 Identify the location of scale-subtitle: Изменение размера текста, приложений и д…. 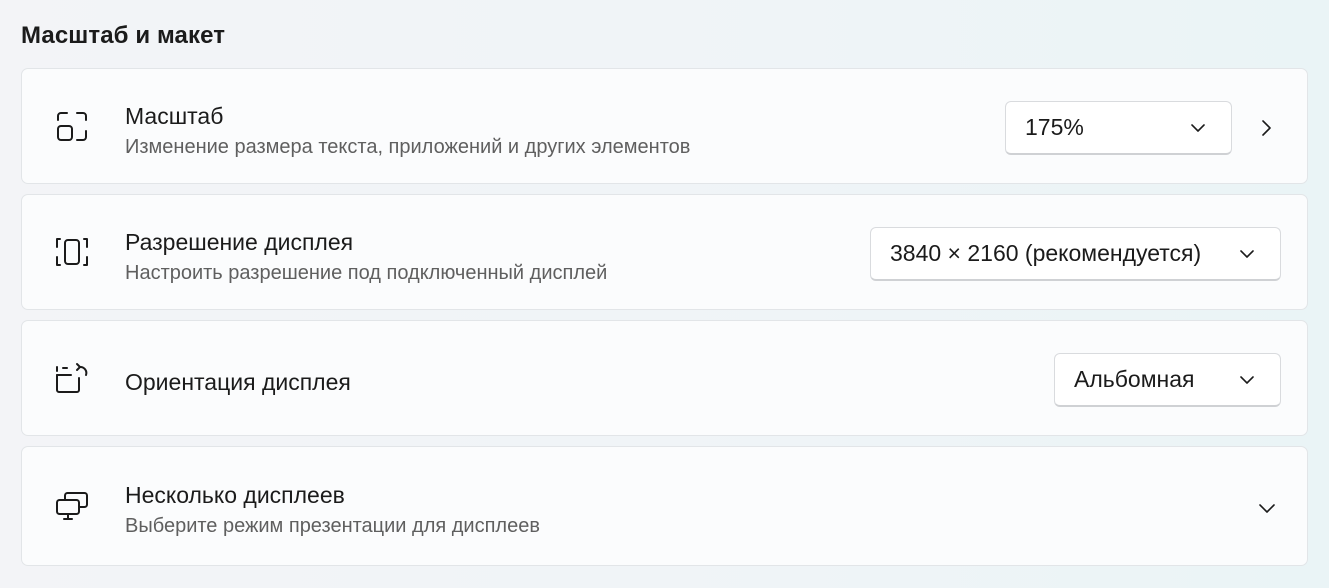
(408, 147).